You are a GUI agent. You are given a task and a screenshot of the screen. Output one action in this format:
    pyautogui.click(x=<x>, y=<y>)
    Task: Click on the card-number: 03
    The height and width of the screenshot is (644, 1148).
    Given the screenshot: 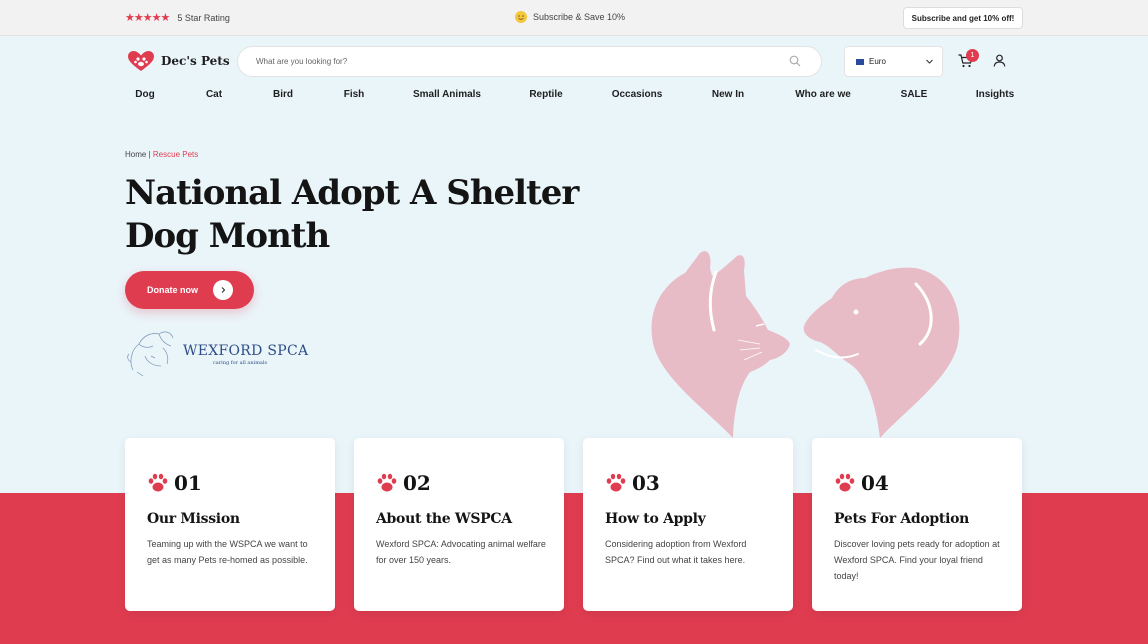 What is the action you would take?
    pyautogui.click(x=632, y=483)
    